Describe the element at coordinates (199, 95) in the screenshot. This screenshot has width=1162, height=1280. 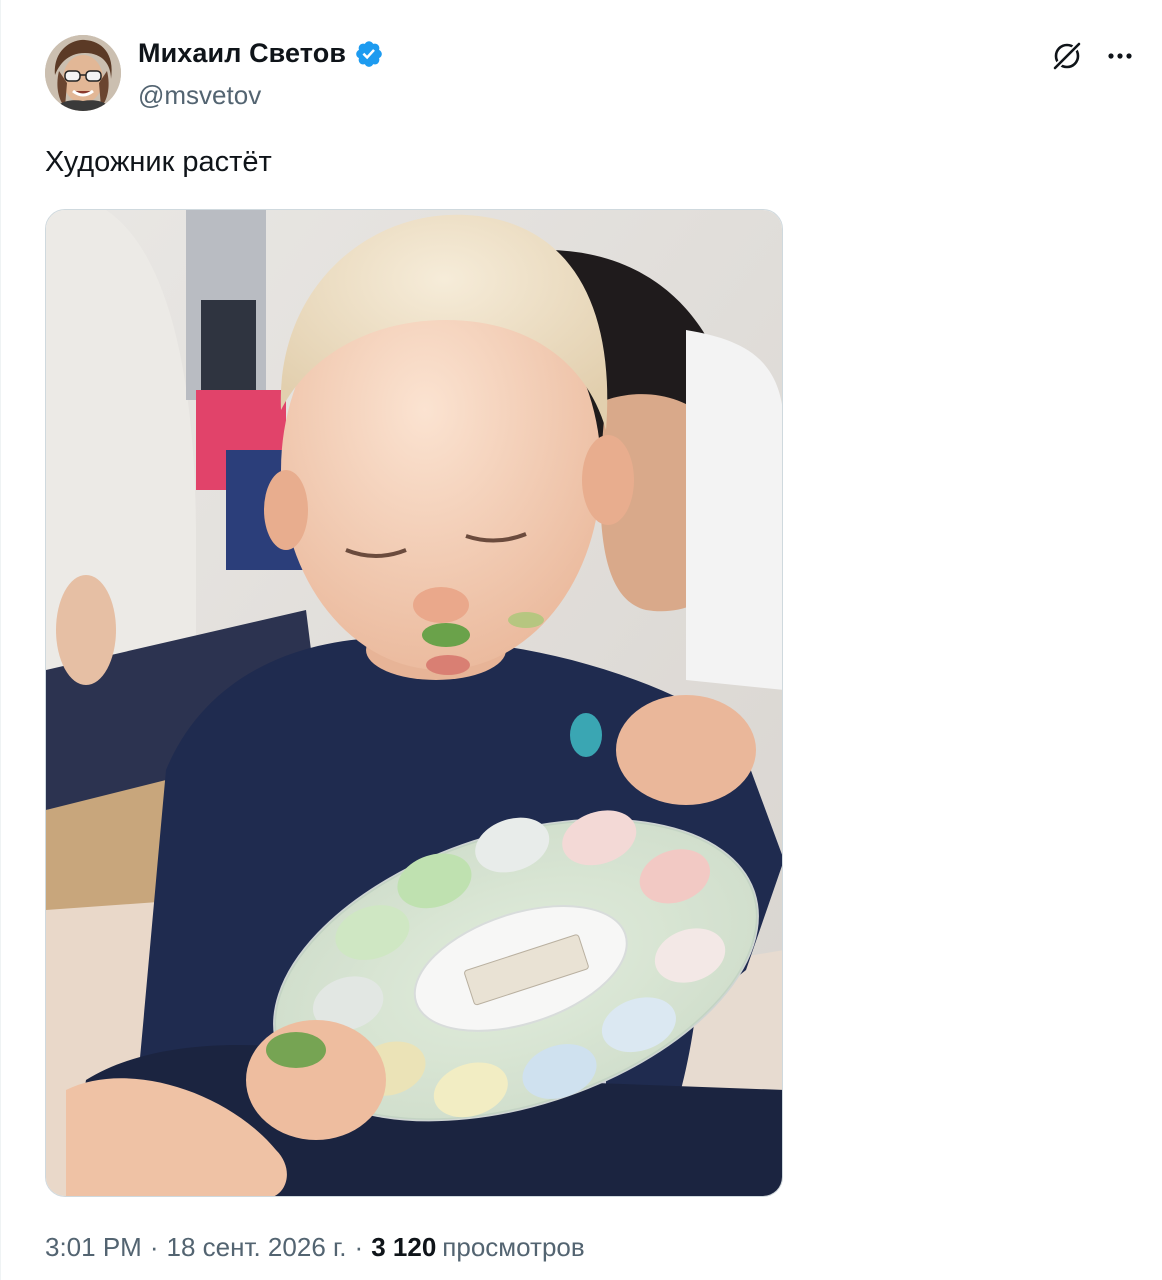
I see `author-handle: @msvetov` at that location.